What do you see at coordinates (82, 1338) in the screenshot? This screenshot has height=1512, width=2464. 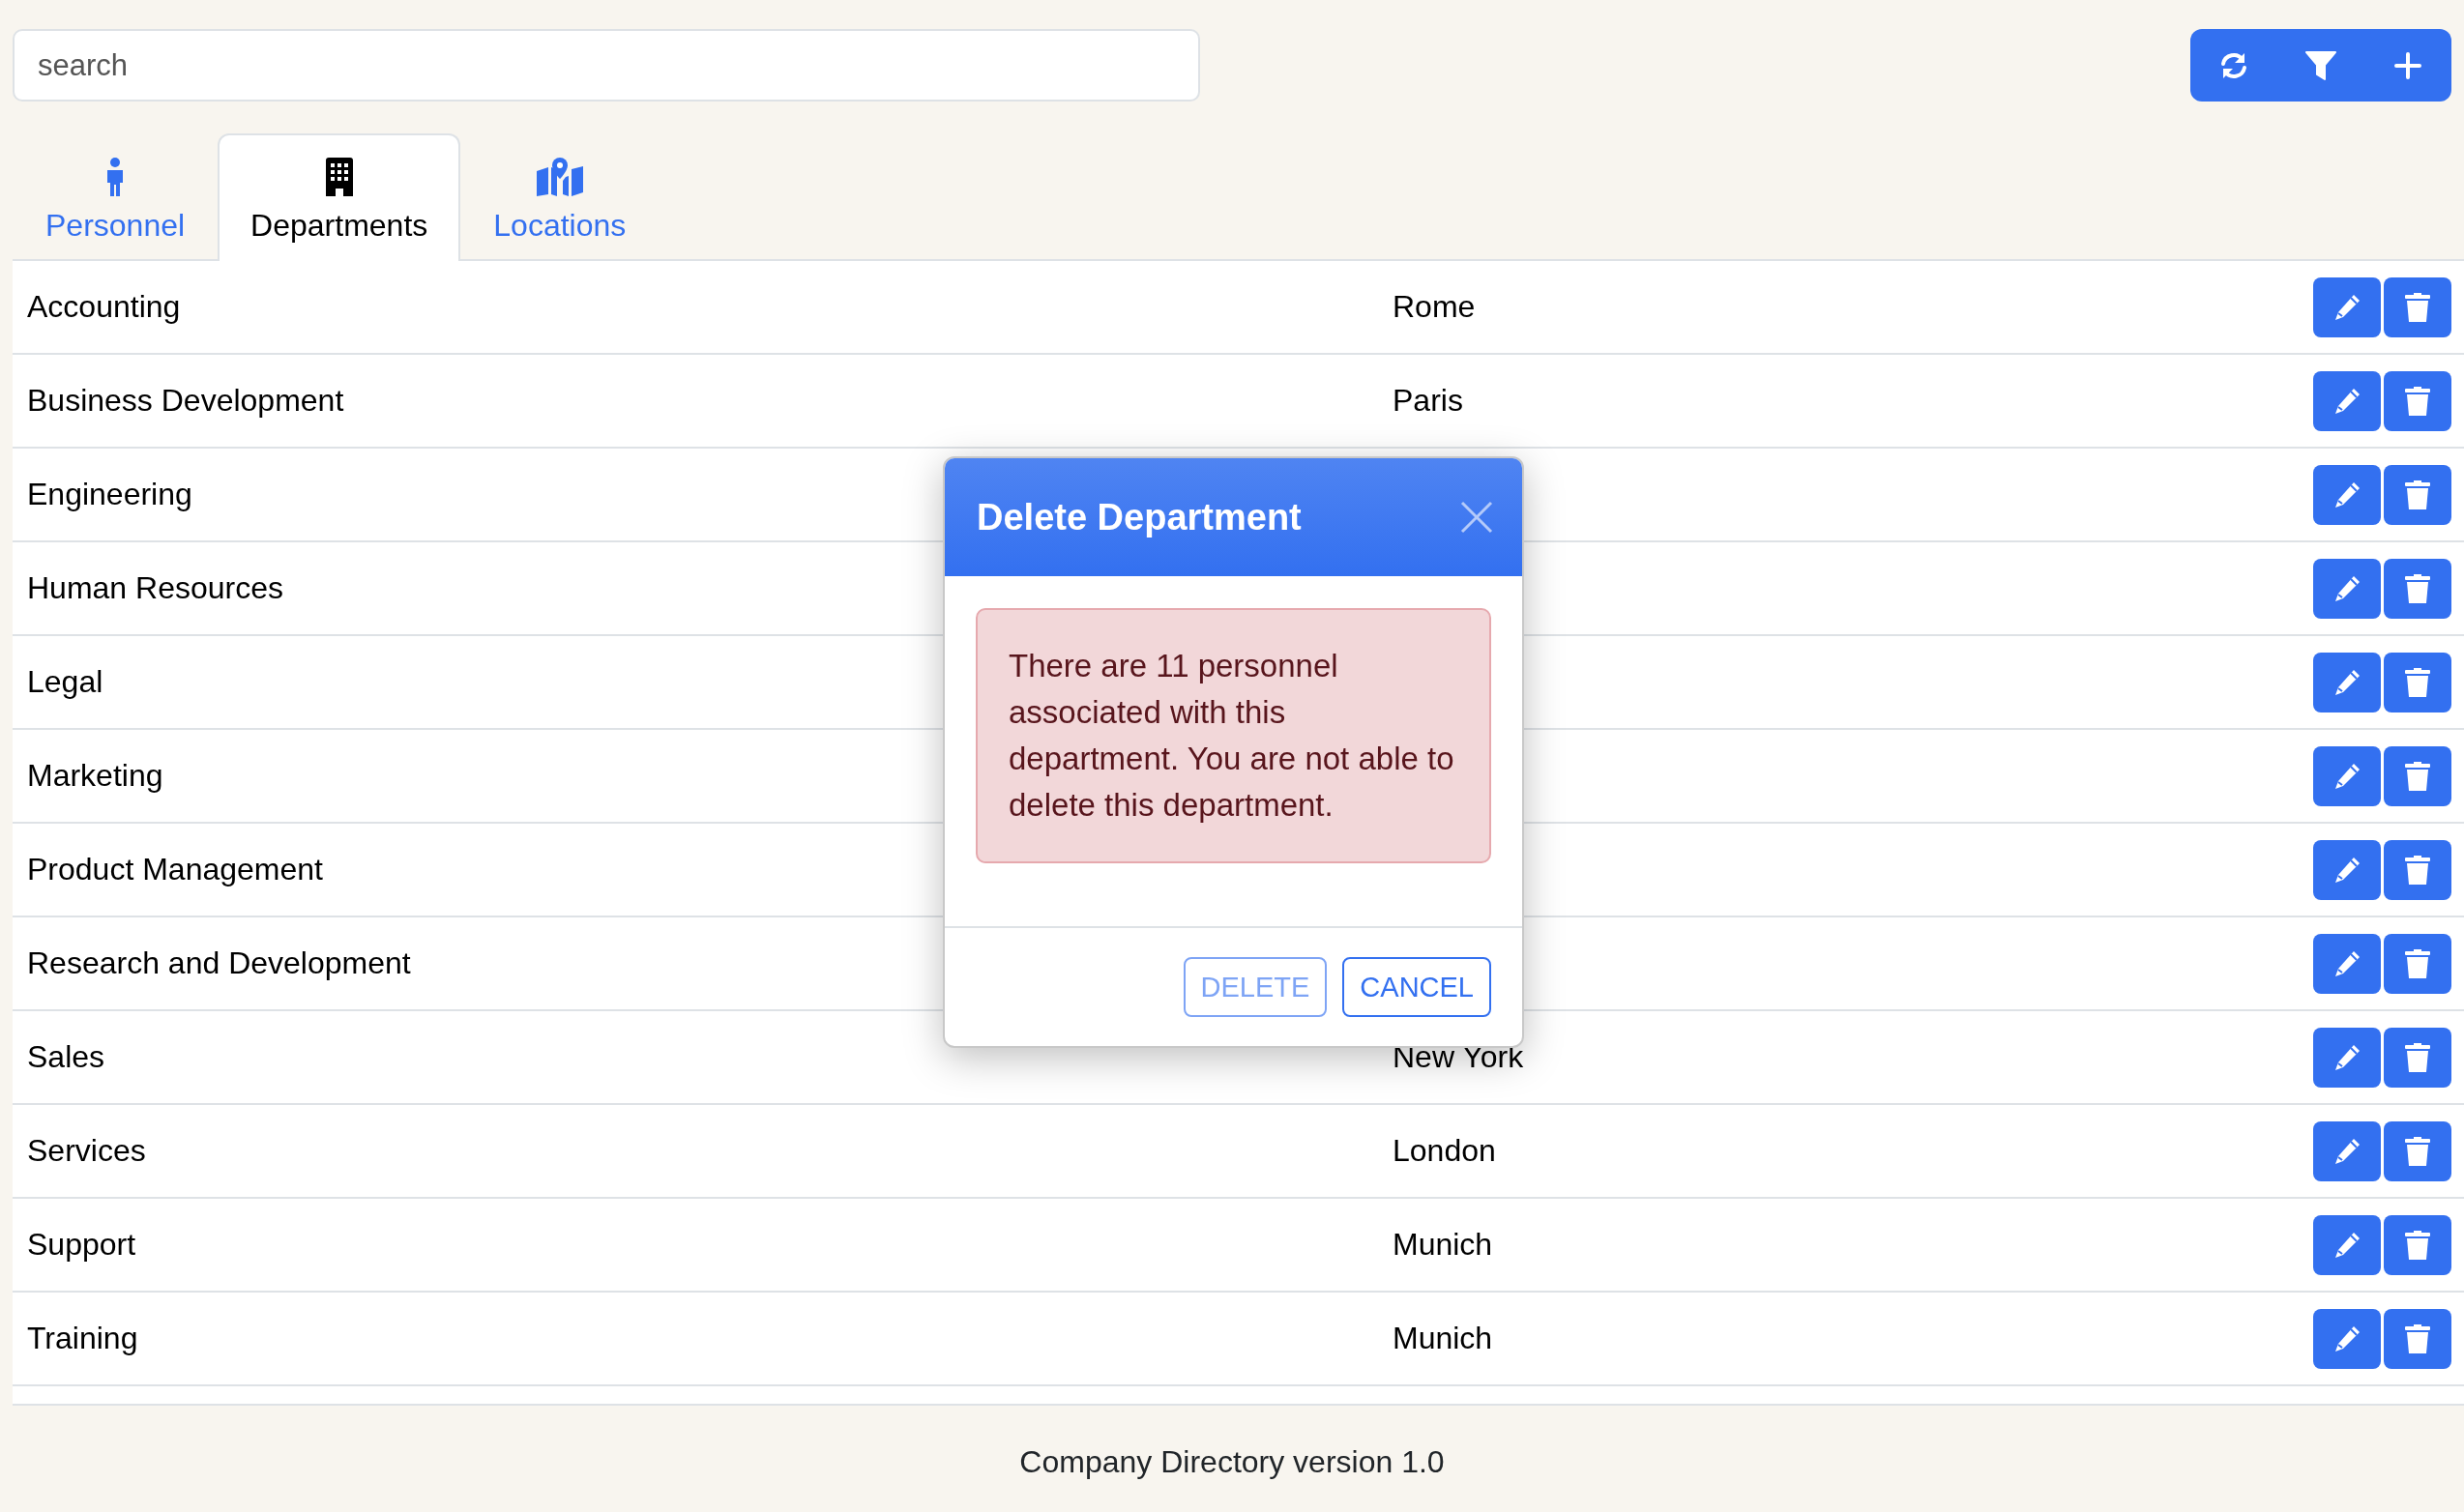 I see `department-name: Training` at bounding box center [82, 1338].